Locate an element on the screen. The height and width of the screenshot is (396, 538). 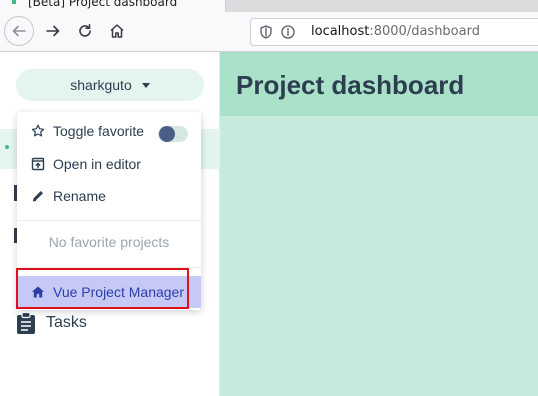
browser-toolbar: localhost:8000/dashboard is located at coordinates (269, 32).